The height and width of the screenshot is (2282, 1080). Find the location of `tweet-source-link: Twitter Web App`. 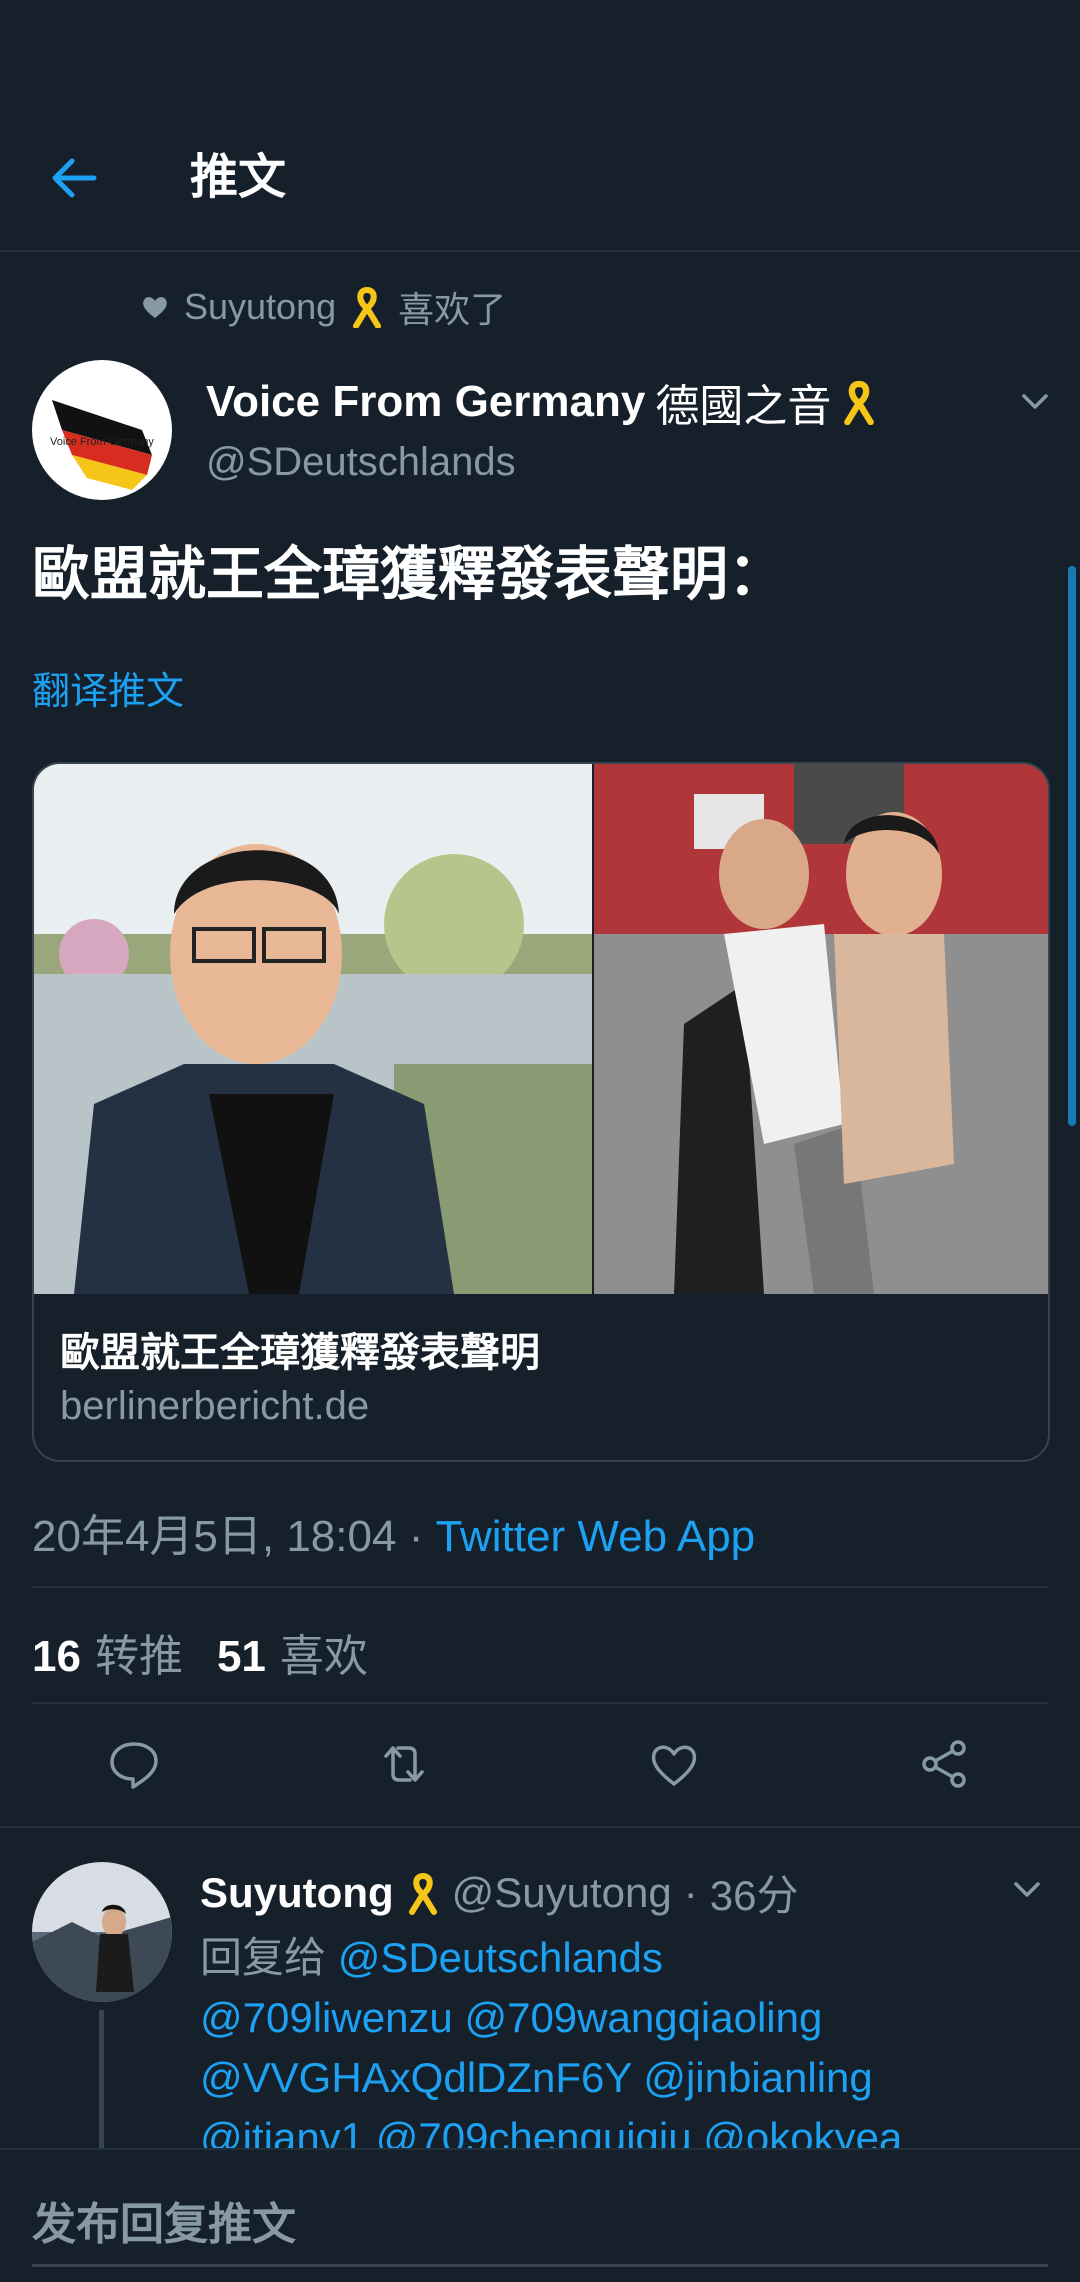

tweet-source-link: Twitter Web App is located at coordinates (596, 1536).